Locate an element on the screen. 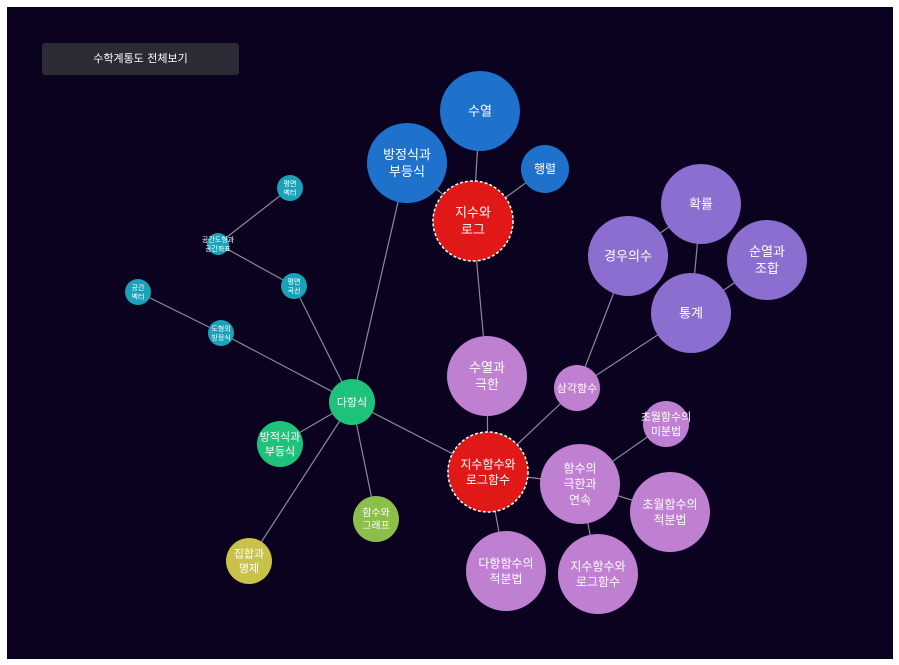 The width and height of the screenshot is (899, 665). node-label-line: 순열과 is located at coordinates (767, 252).